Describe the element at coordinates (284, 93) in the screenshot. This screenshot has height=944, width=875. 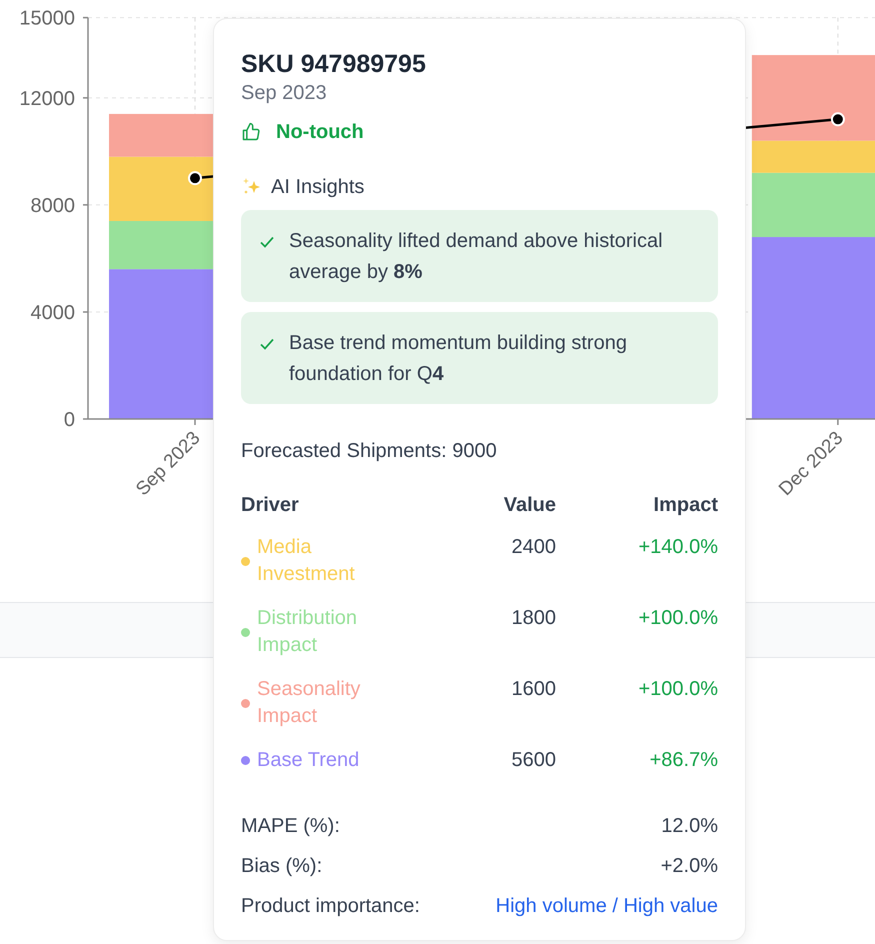
I see `period-label: Sep 2023` at that location.